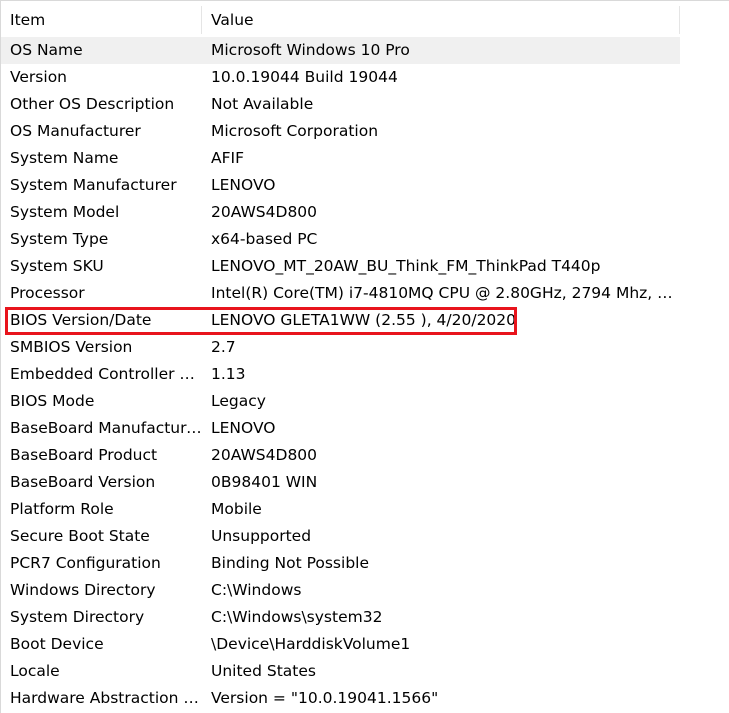  What do you see at coordinates (365, 509) in the screenshot?
I see `table-row: Platform Role Mobile` at bounding box center [365, 509].